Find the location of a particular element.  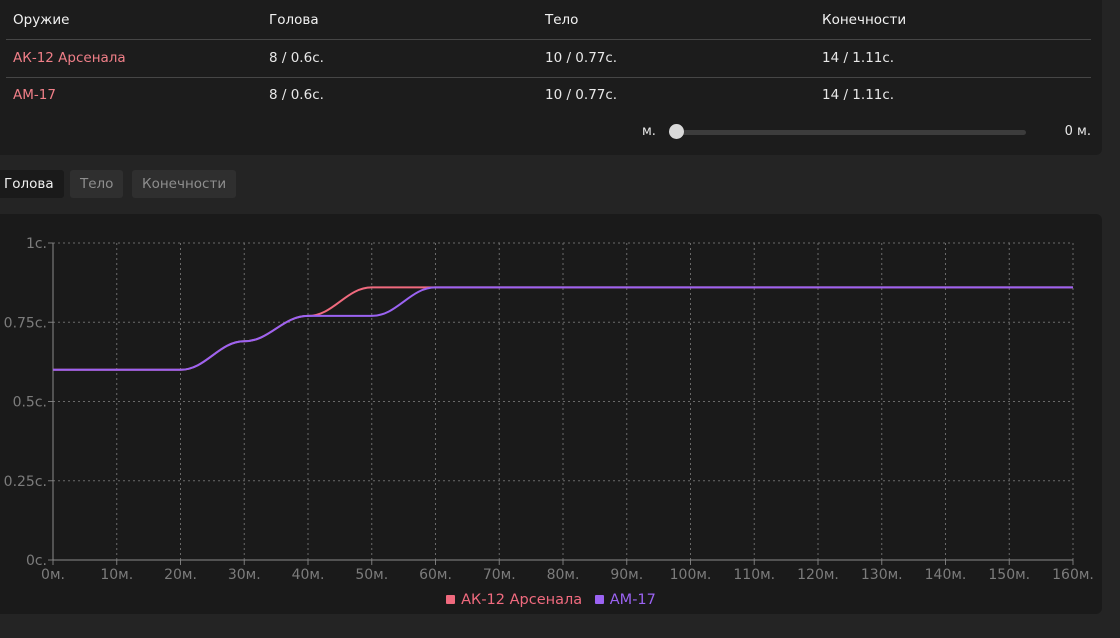

y-tick-label: 0с. is located at coordinates (36, 561).